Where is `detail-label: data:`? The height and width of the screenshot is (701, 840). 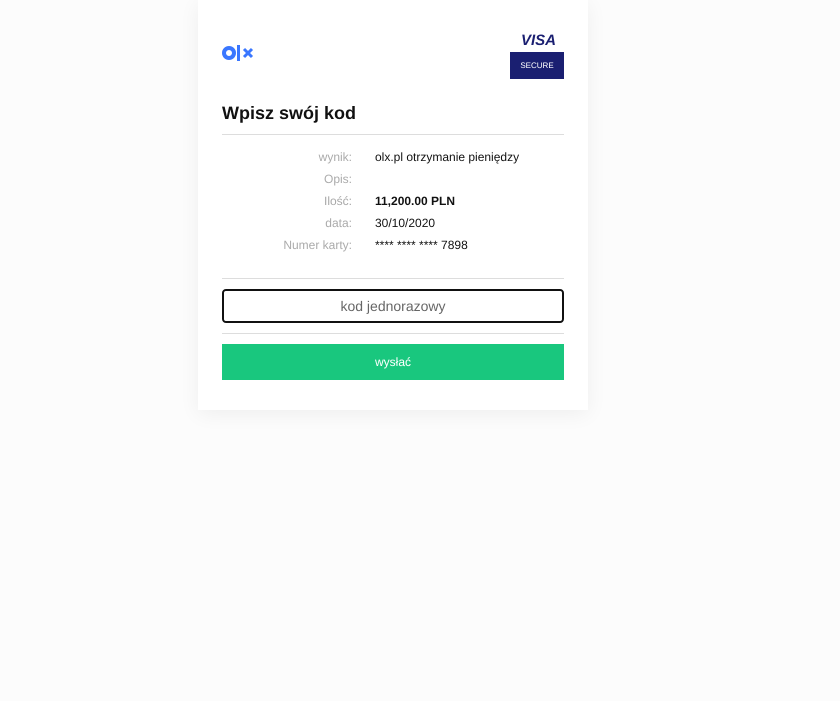 detail-label: data: is located at coordinates (338, 223).